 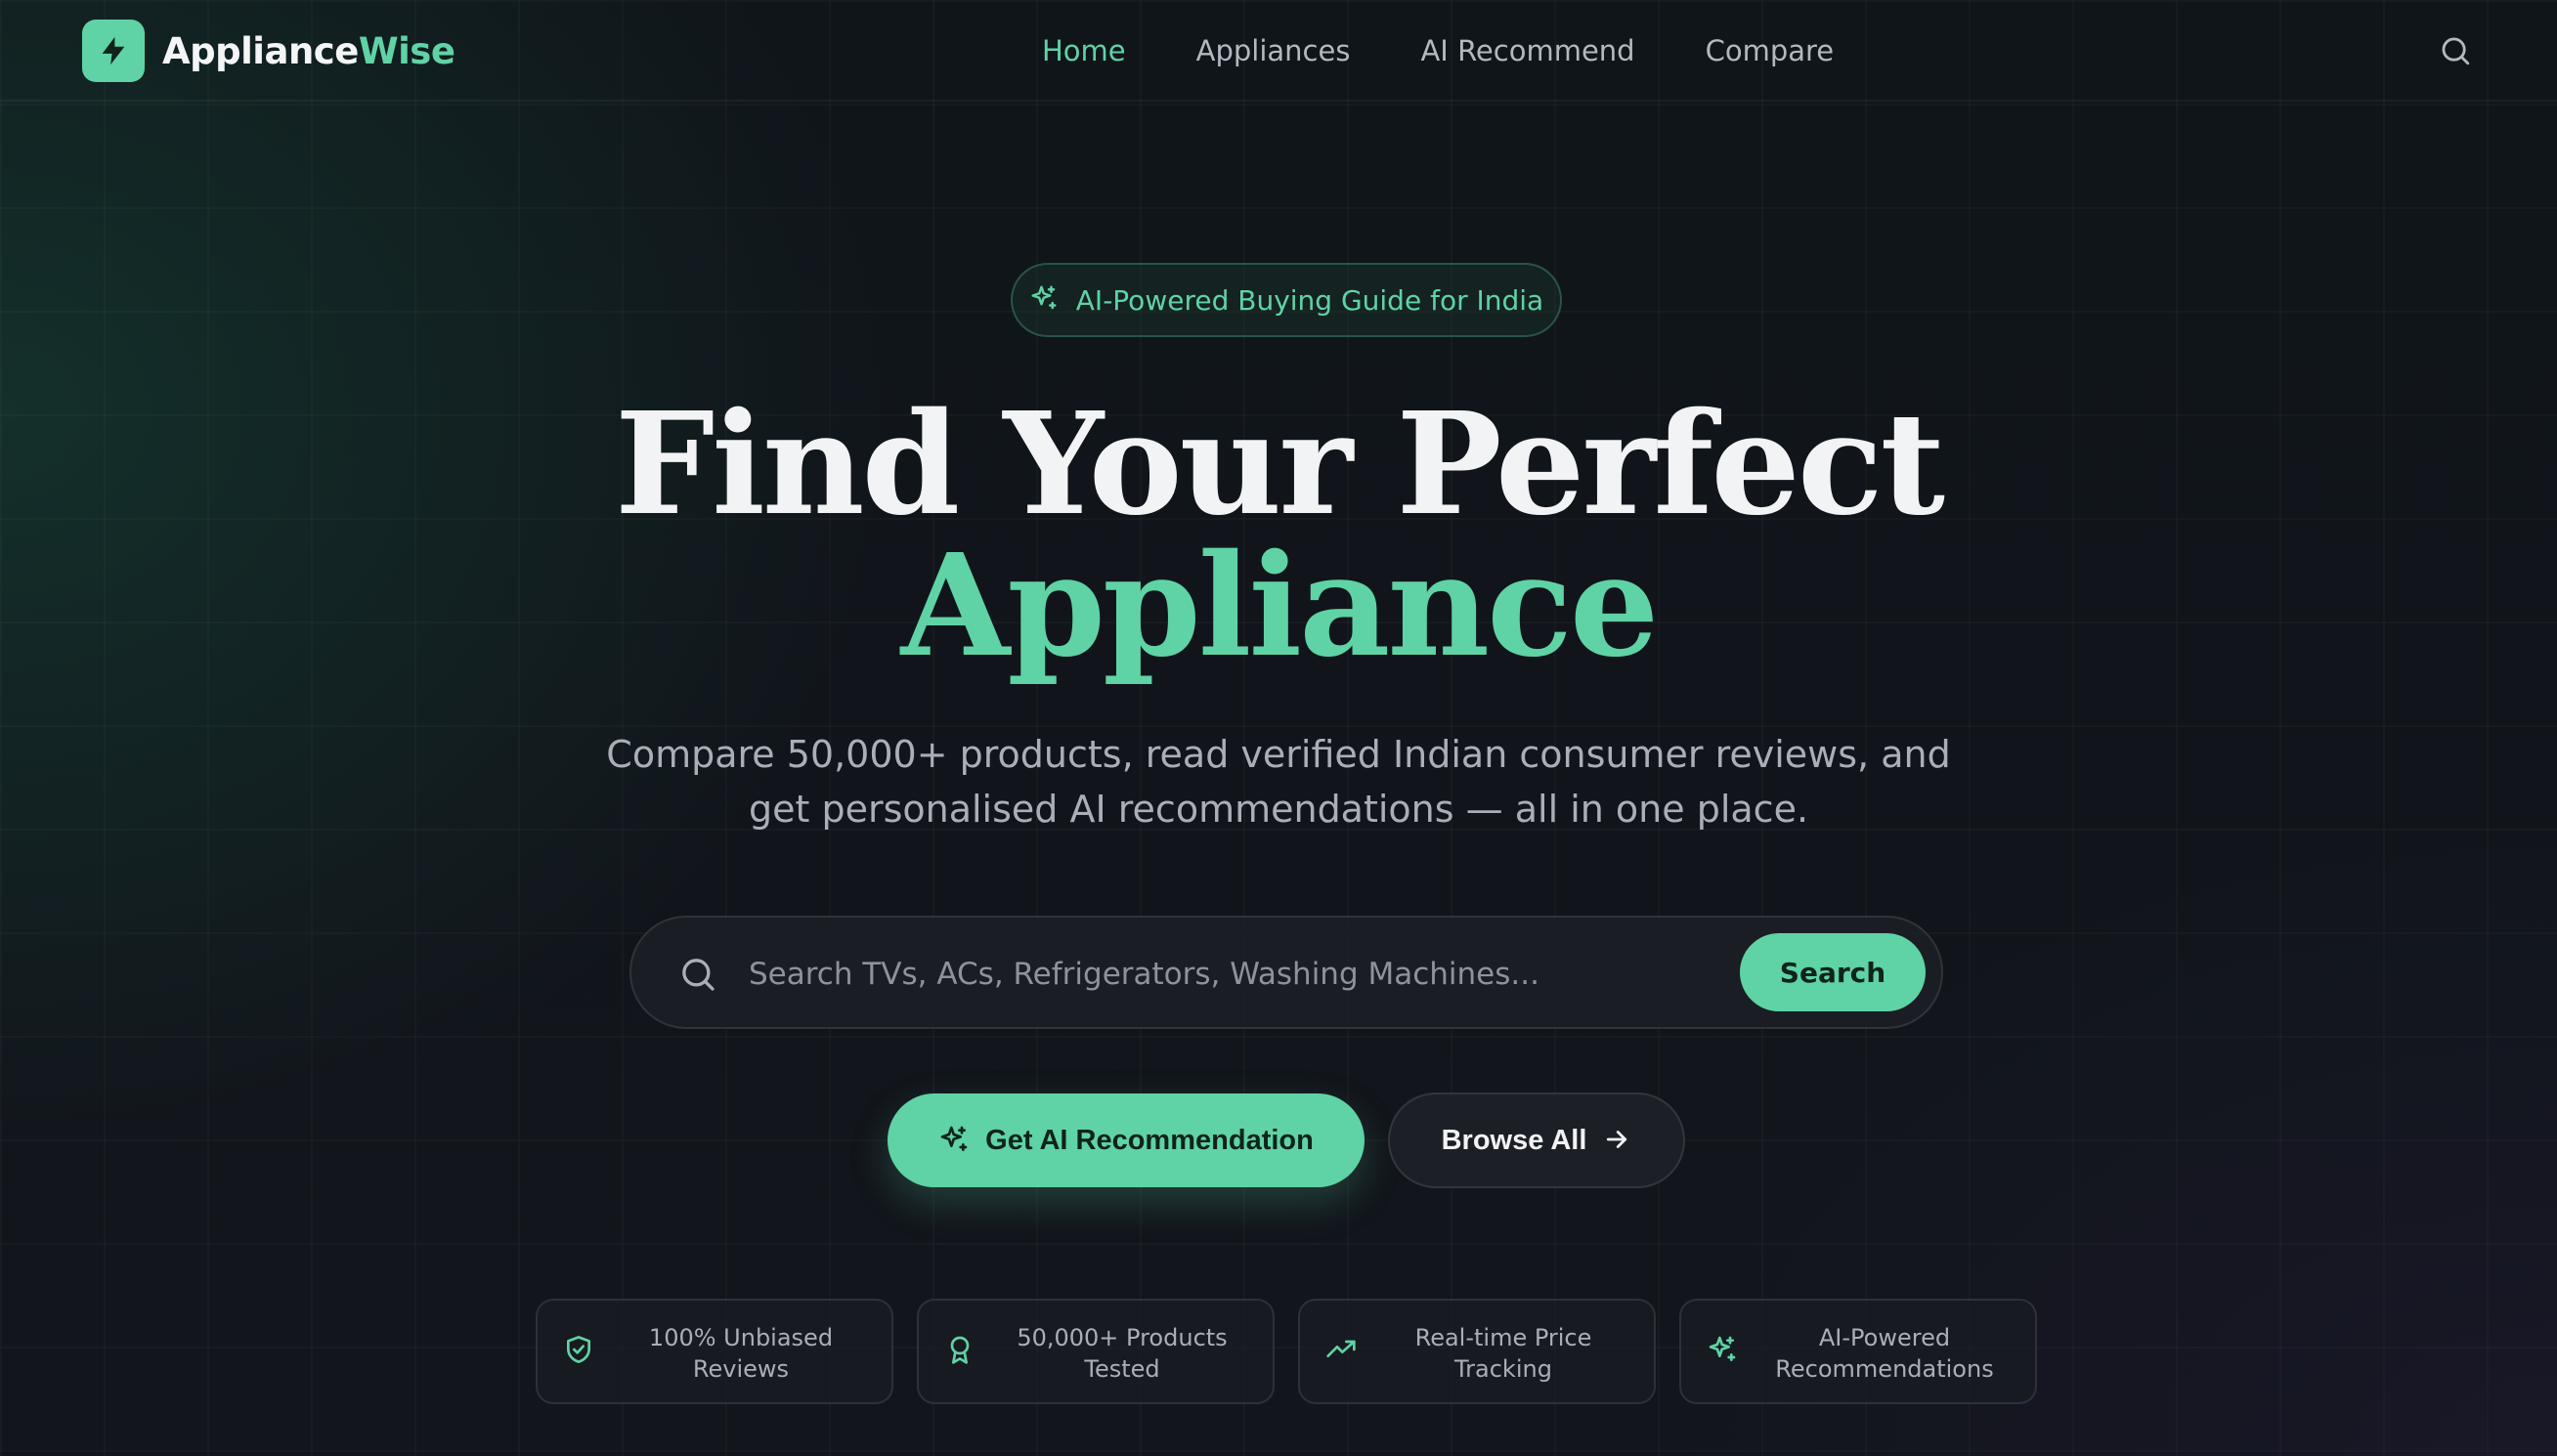 I want to click on search-button: Search, so click(x=1833, y=972).